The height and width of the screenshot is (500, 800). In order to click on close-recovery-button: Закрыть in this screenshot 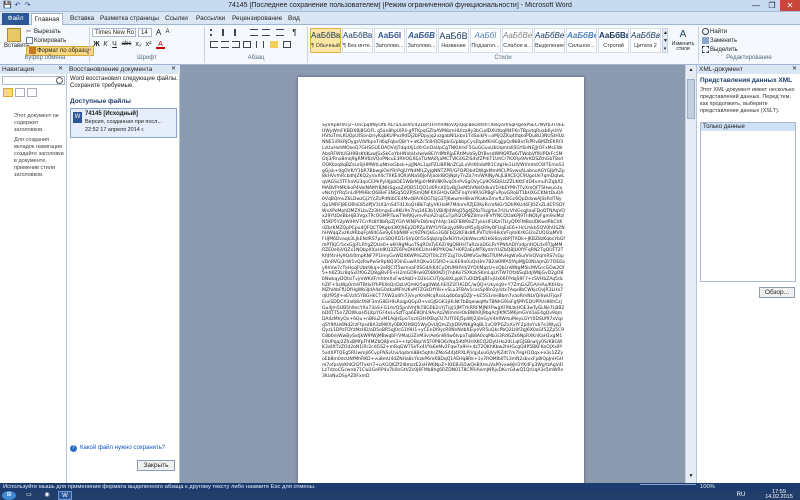, I will do `click(156, 465)`.